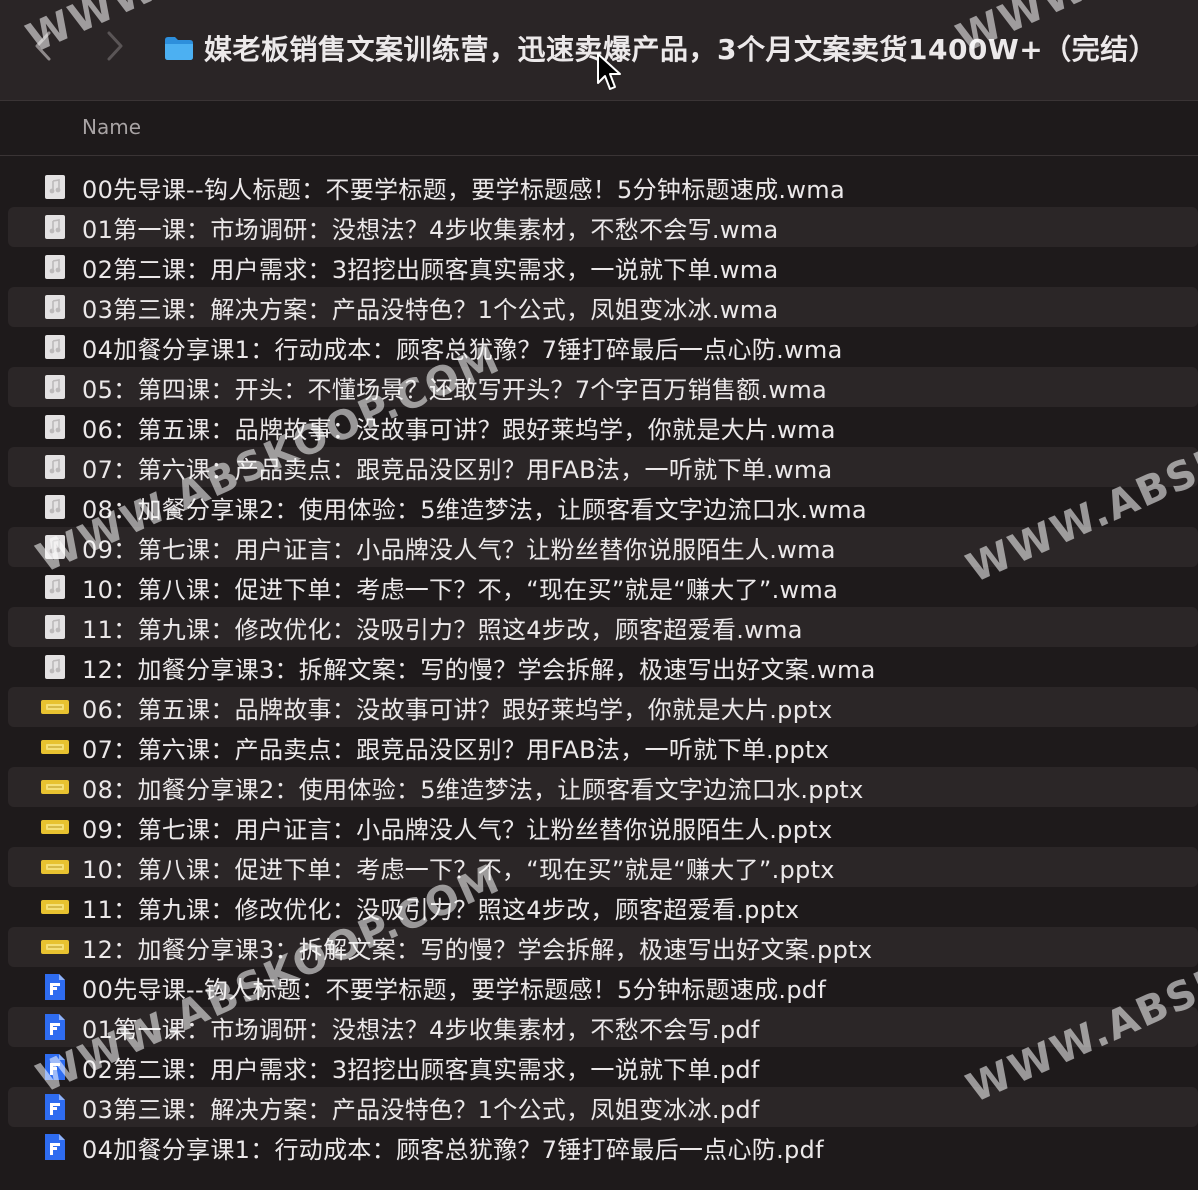 The image size is (1198, 1190). What do you see at coordinates (459, 549) in the screenshot?
I see `file-name: 09：第七课：用户证言：小品牌没人气？让粉丝替你说服陌生人.wma` at bounding box center [459, 549].